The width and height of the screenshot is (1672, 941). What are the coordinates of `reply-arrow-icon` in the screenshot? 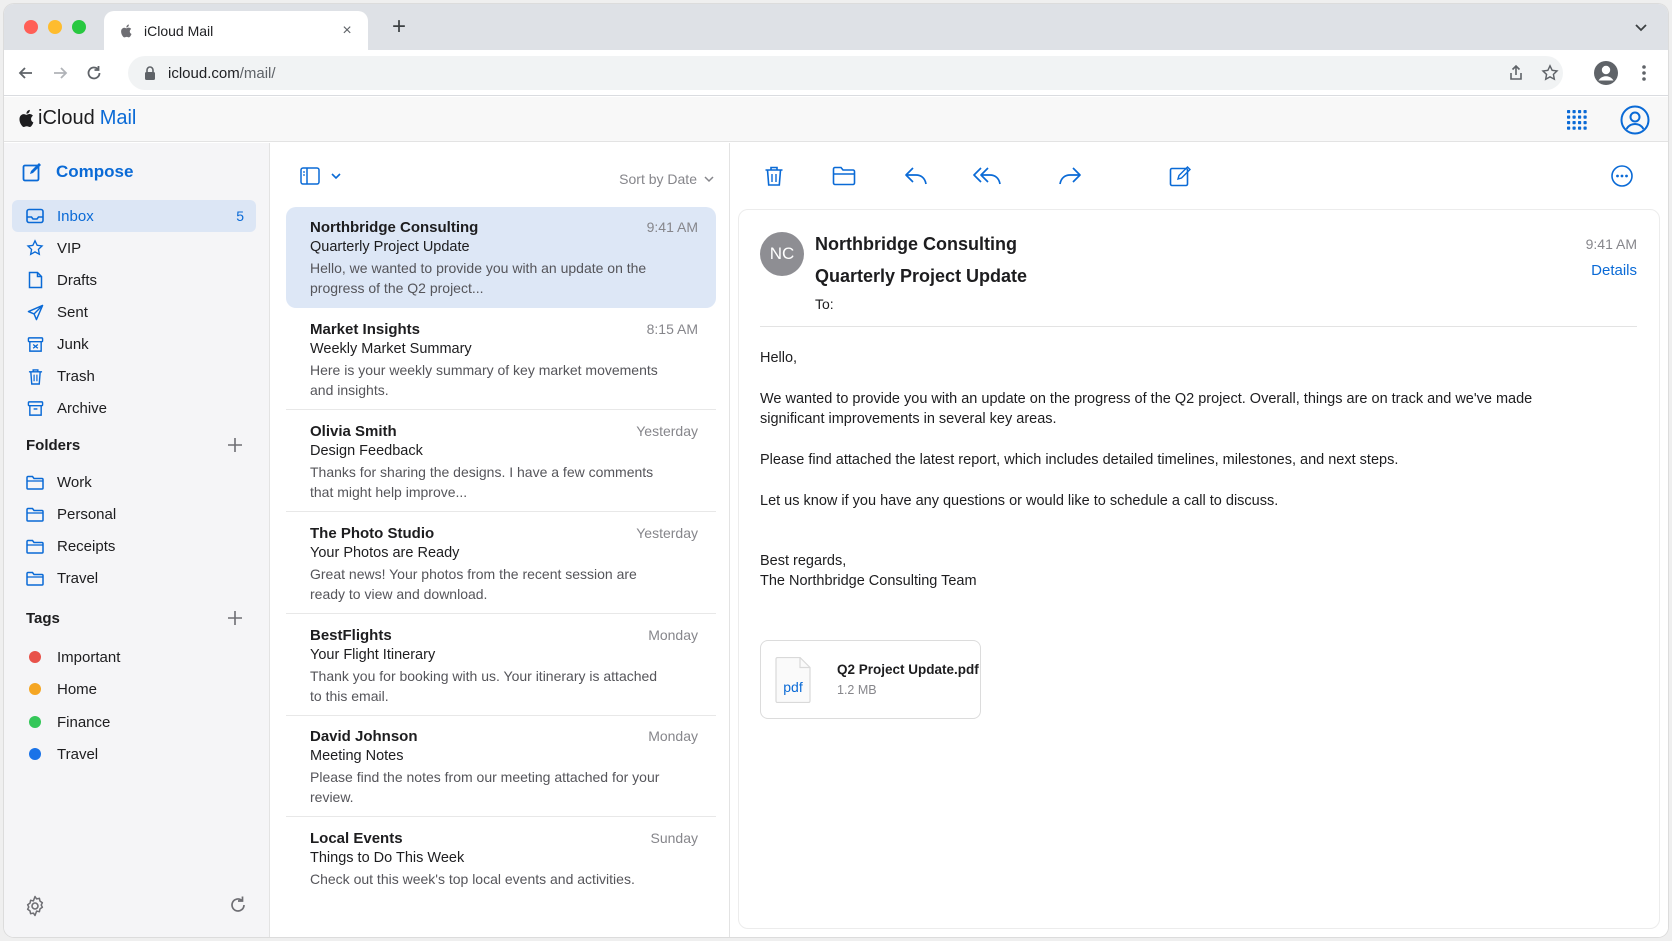 It's located at (916, 176).